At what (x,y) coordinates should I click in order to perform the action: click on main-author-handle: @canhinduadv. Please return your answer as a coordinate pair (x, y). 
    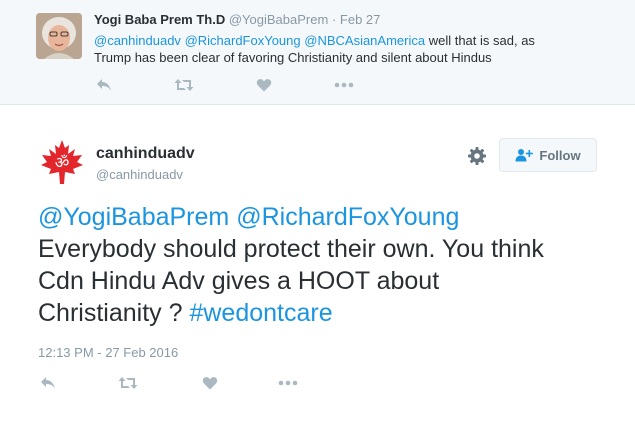
    Looking at the image, I should click on (139, 174).